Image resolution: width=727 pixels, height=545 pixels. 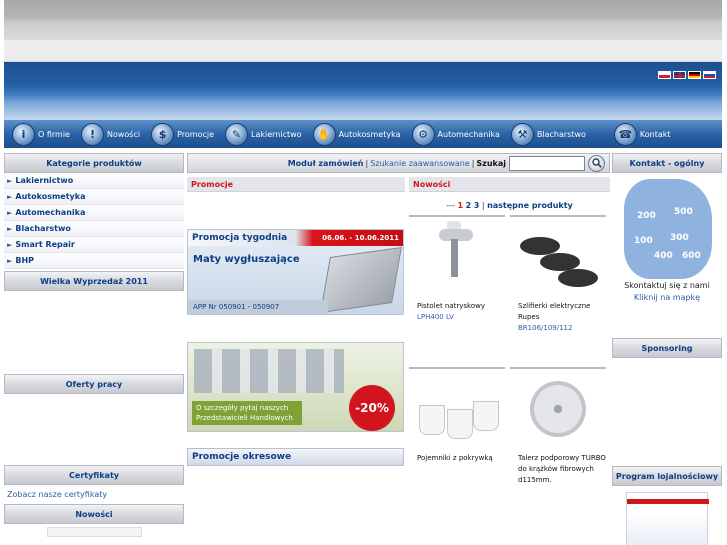 I want to click on category-item-lakiernictwo: ► Lakiernictwo, so click(x=94, y=181).